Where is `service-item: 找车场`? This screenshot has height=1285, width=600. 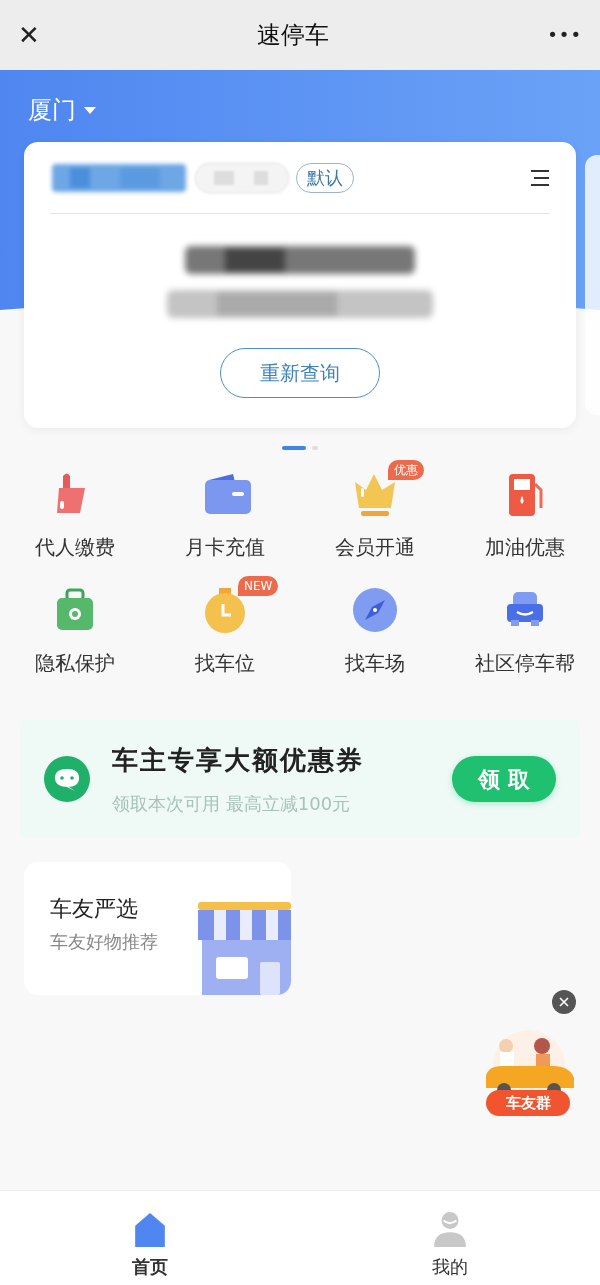 service-item: 找车场 is located at coordinates (375, 631).